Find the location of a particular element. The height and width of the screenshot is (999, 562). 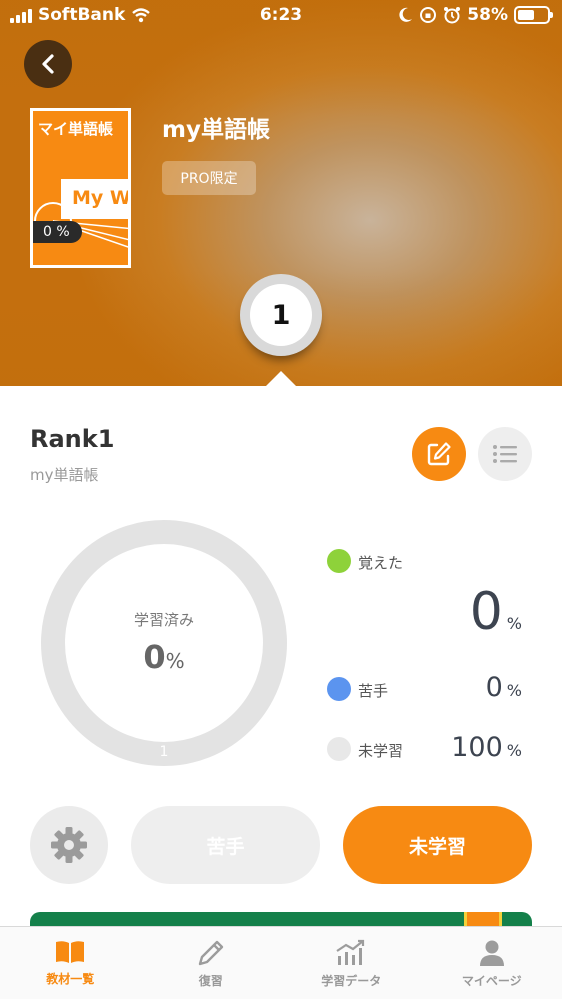

tab-my-page: マイページ is located at coordinates (492, 963).